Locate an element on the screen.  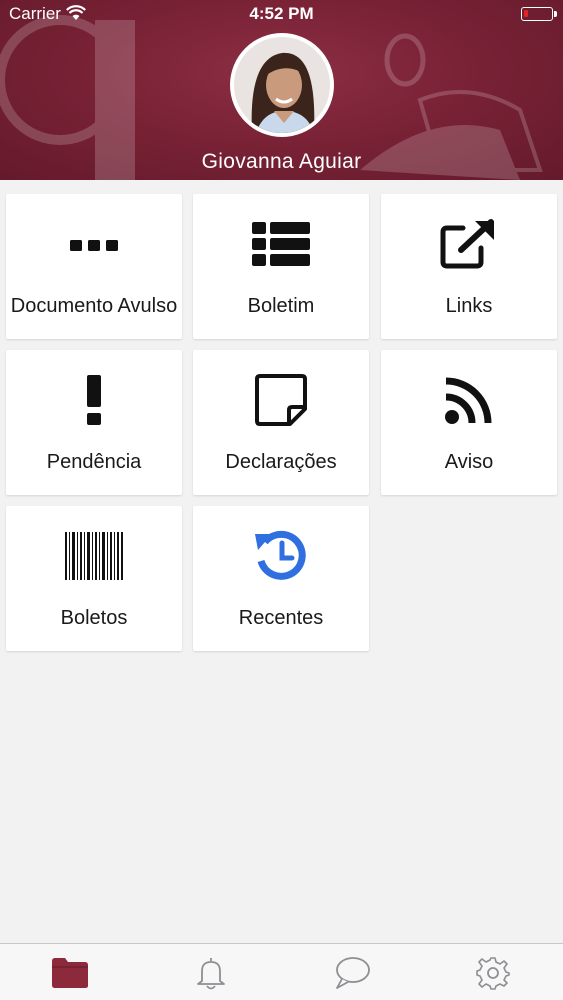
tile-recentes: Recentes is located at coordinates (281, 578).